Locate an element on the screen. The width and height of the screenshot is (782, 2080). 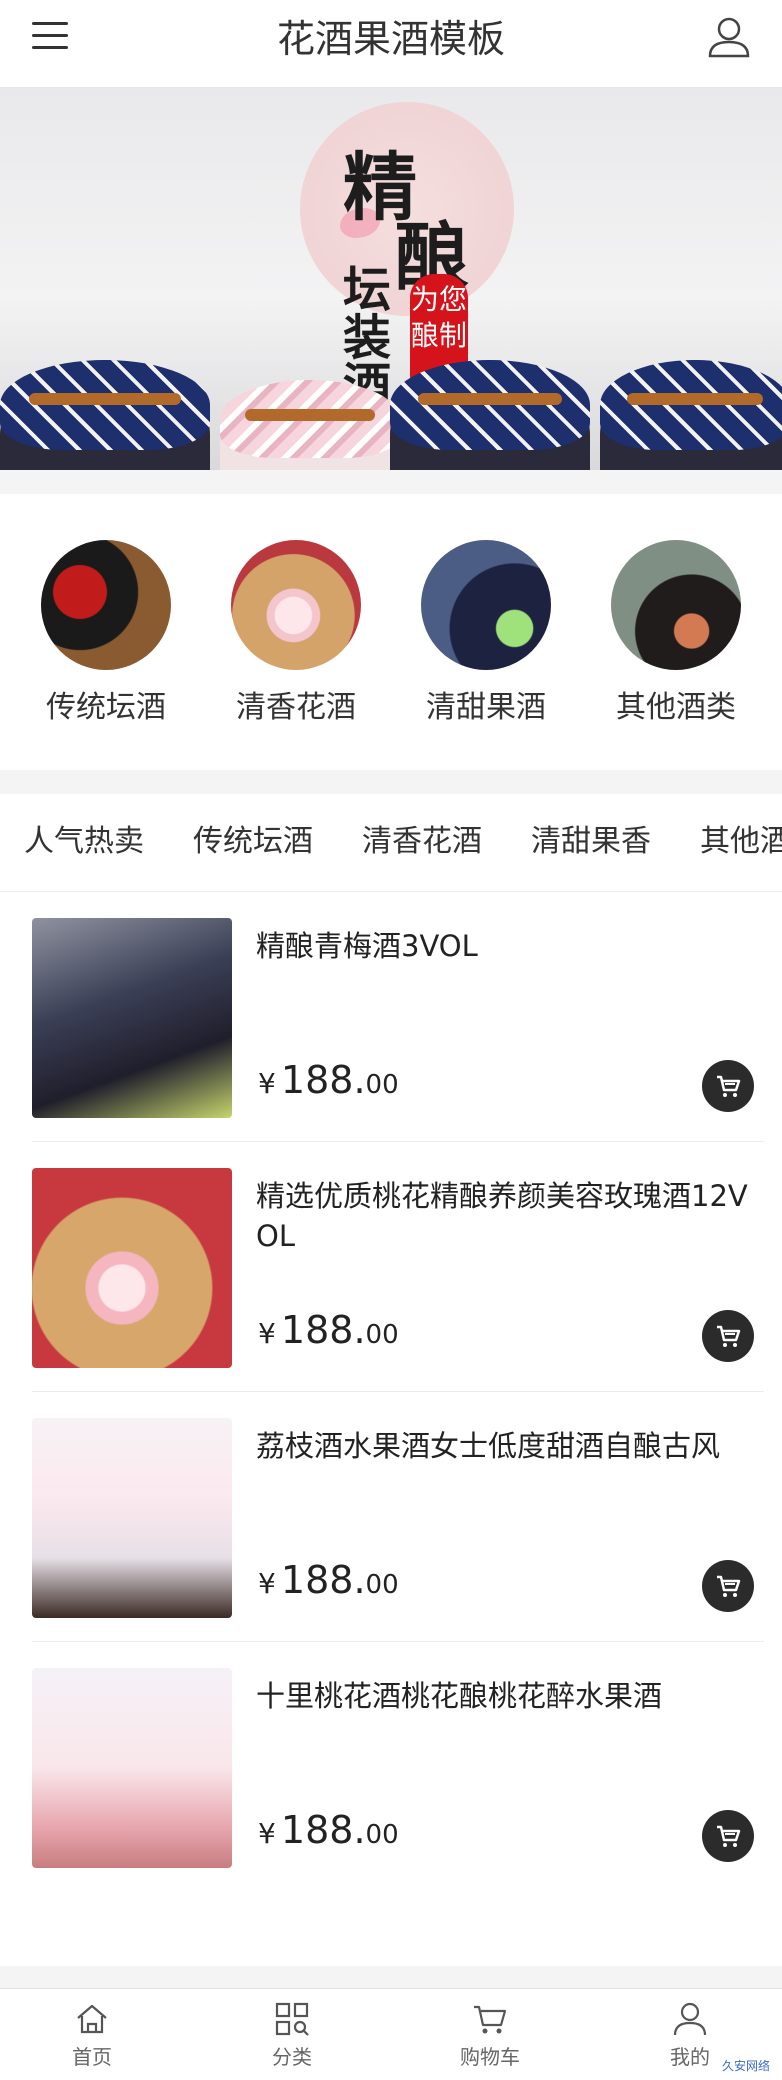
category-item: 传统坛酒 is located at coordinates (106, 634).